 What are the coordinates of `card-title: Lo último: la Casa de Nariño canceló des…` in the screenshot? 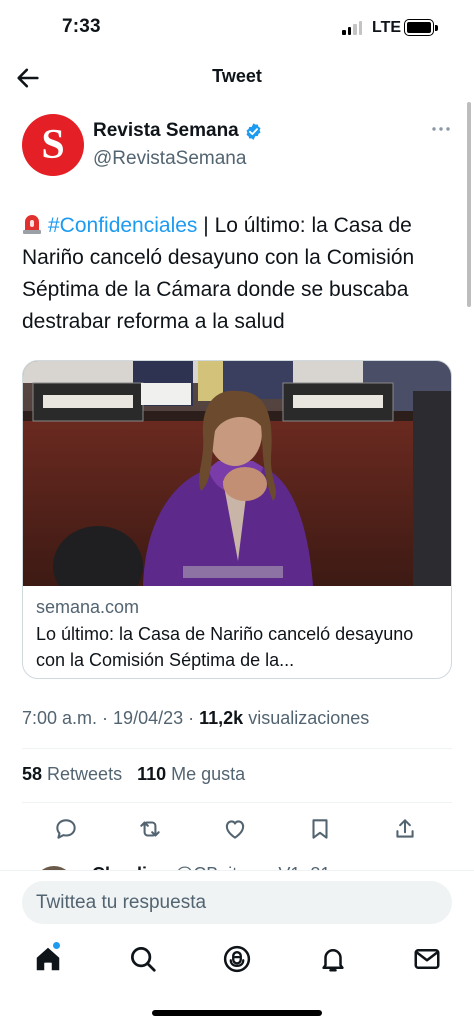 It's located at (238, 647).